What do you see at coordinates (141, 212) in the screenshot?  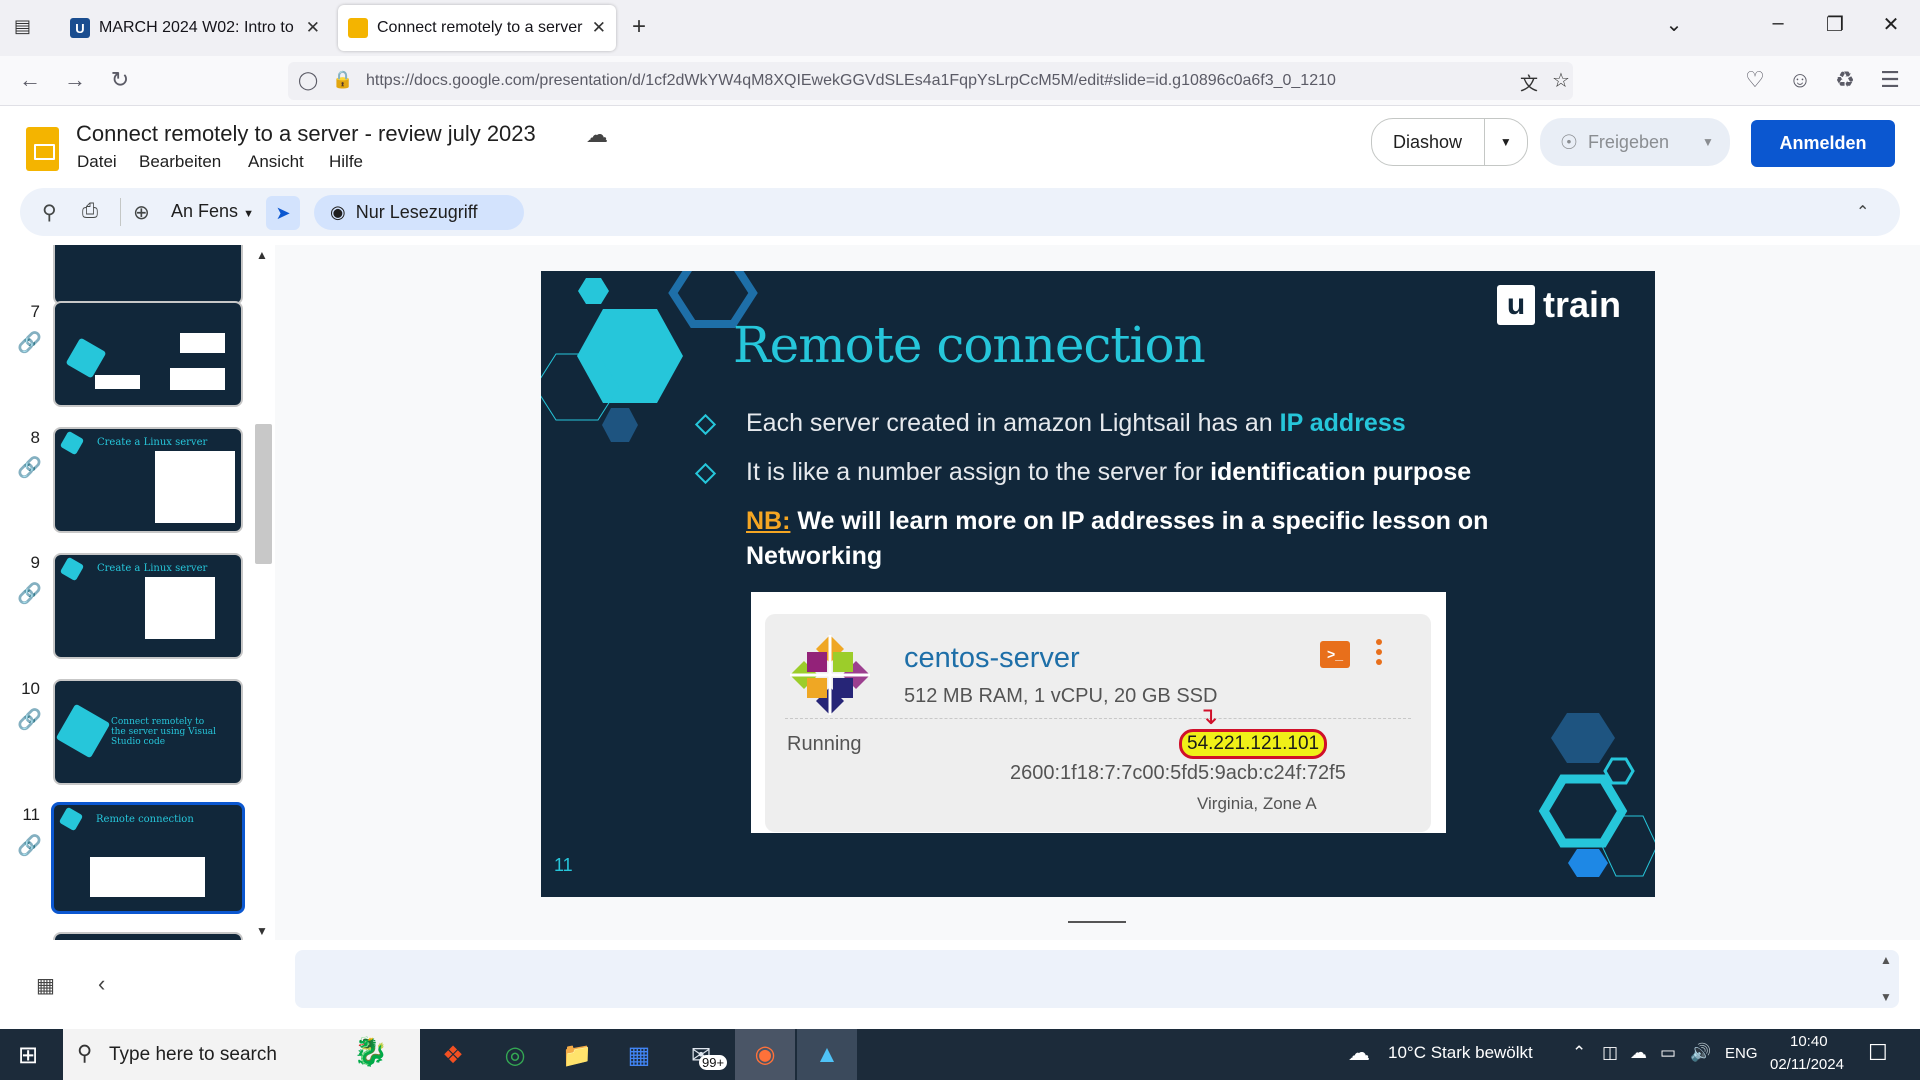 I see `zoom-icon: ⊕` at bounding box center [141, 212].